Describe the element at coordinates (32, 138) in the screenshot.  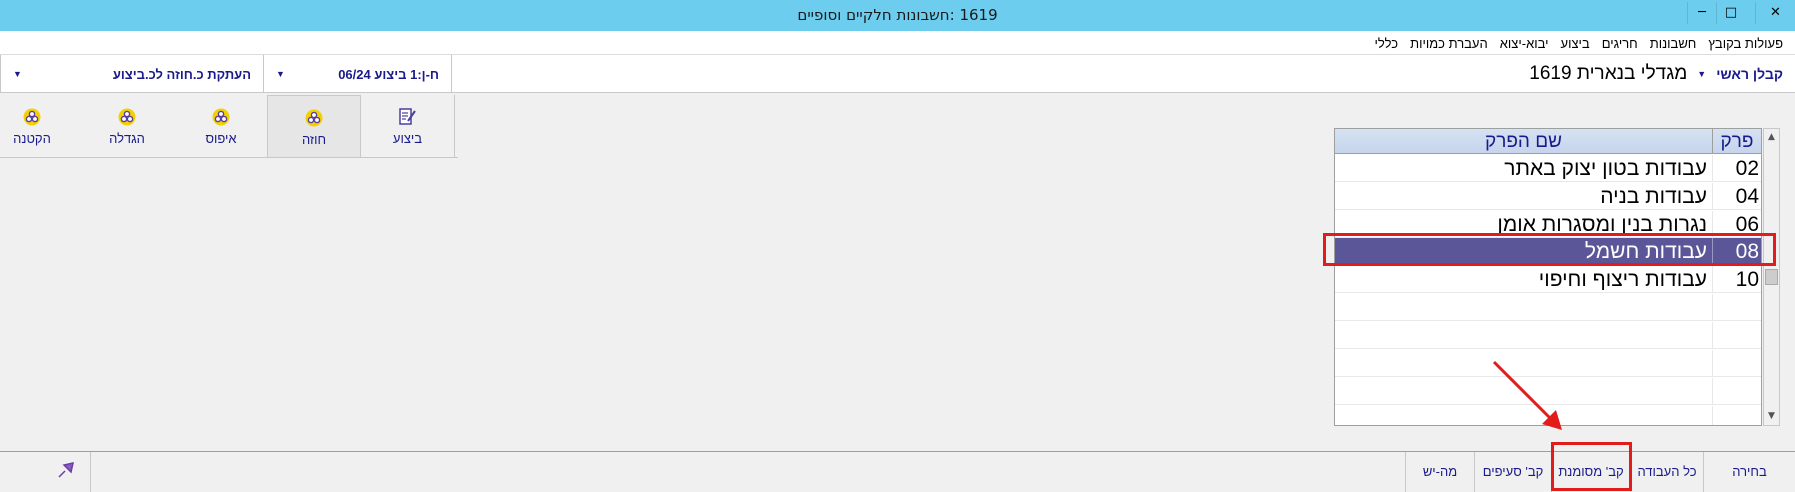
I see `tool-decrease-label: הקטנה` at that location.